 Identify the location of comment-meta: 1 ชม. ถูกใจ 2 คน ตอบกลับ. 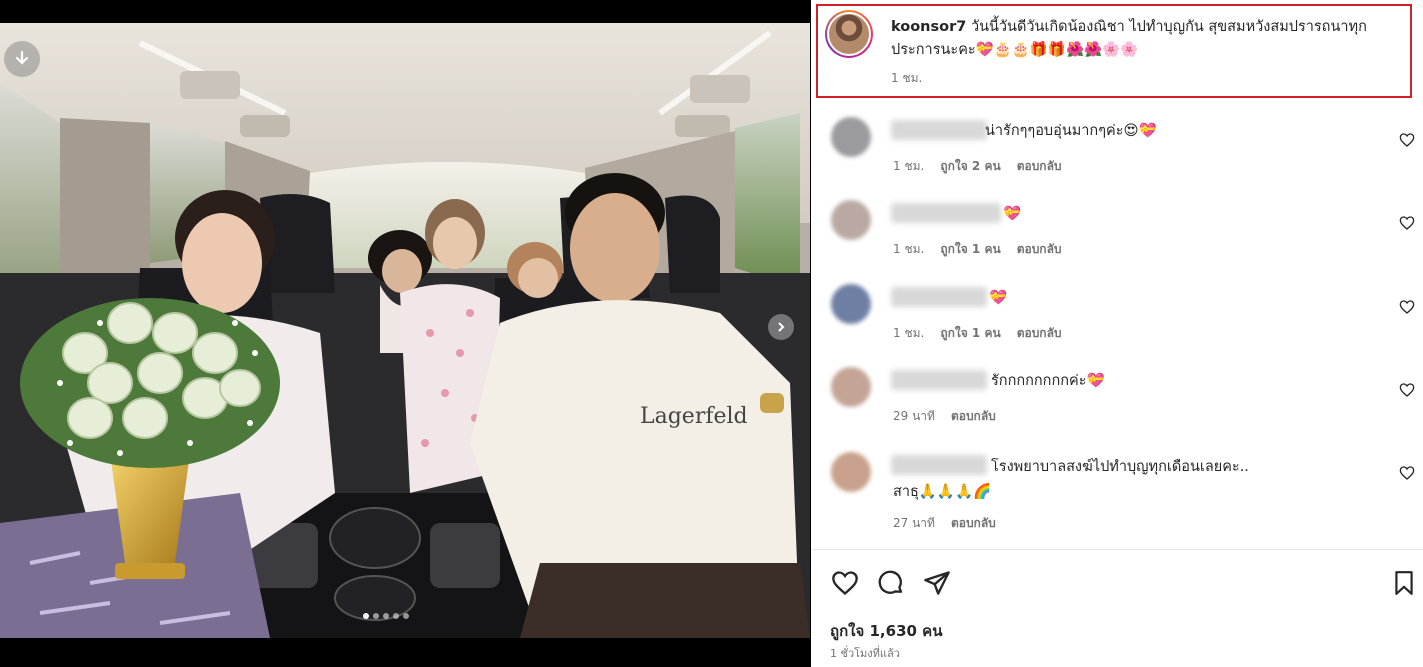
(977, 166).